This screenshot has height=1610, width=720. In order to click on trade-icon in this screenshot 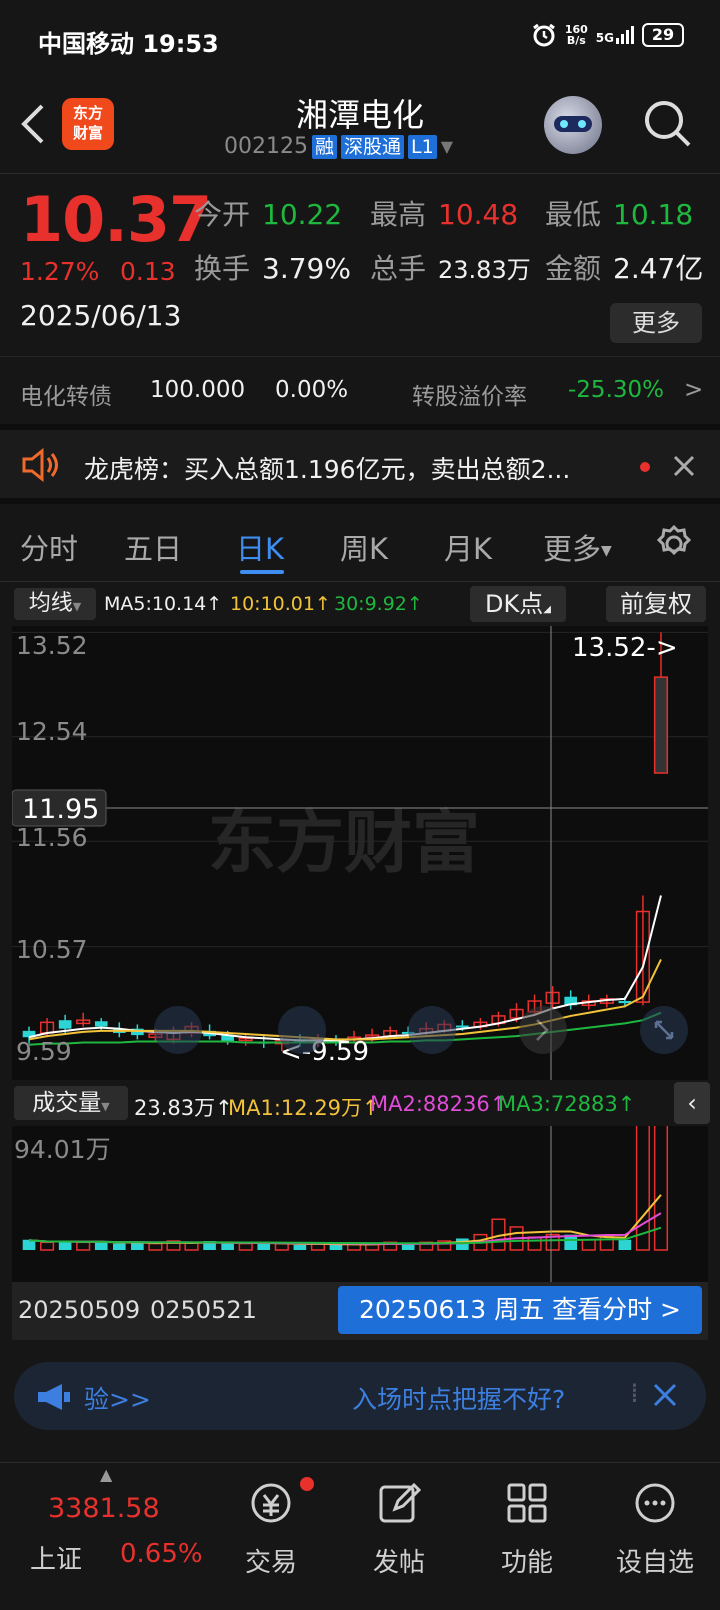, I will do `click(271, 1503)`.